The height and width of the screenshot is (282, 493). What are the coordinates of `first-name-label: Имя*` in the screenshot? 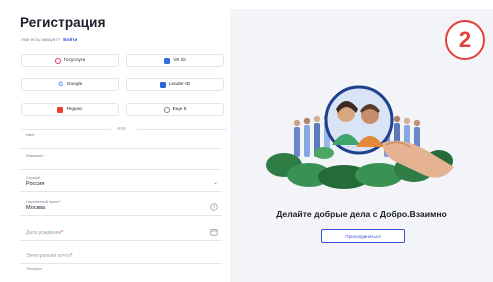 It's located at (30, 135).